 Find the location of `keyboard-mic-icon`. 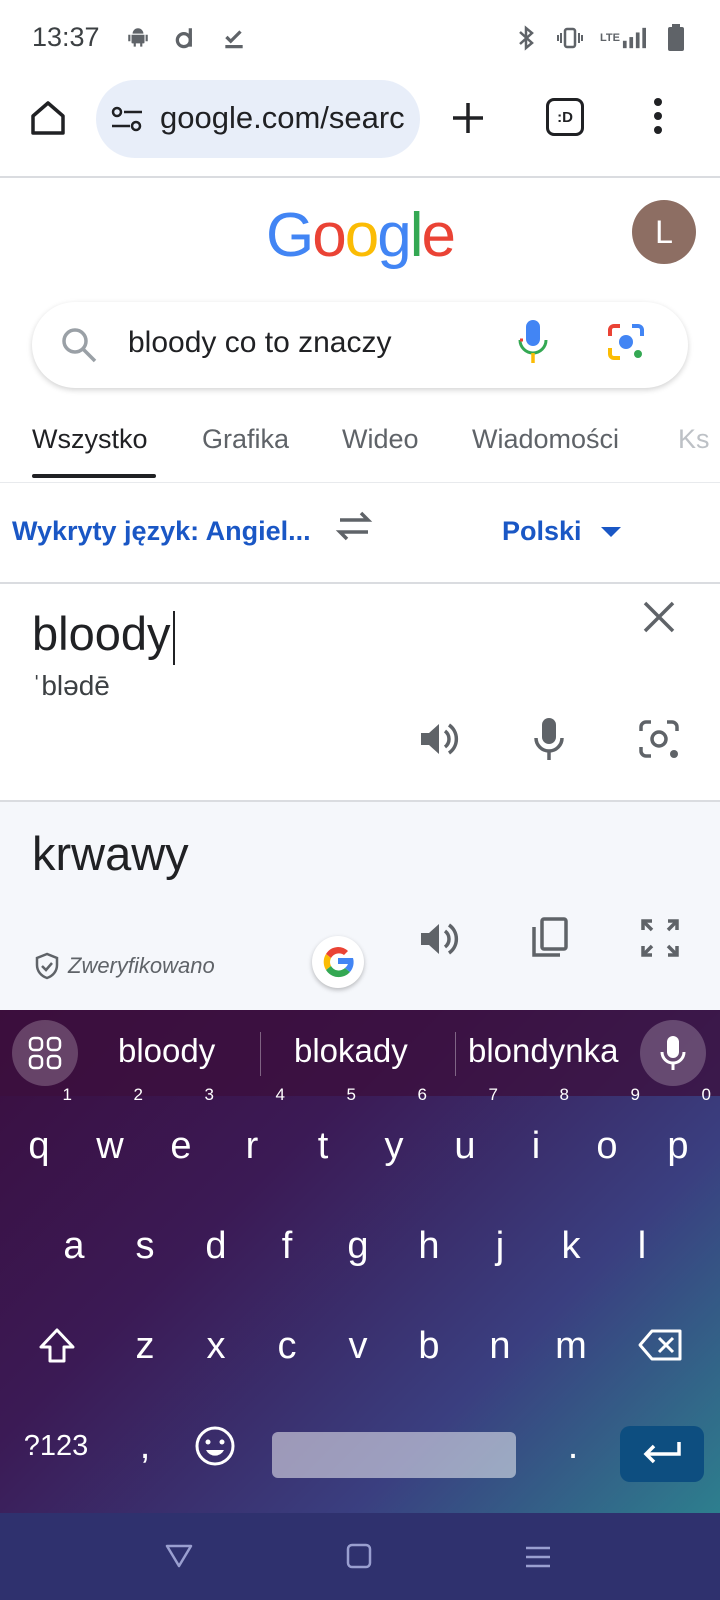

keyboard-mic-icon is located at coordinates (673, 1053).